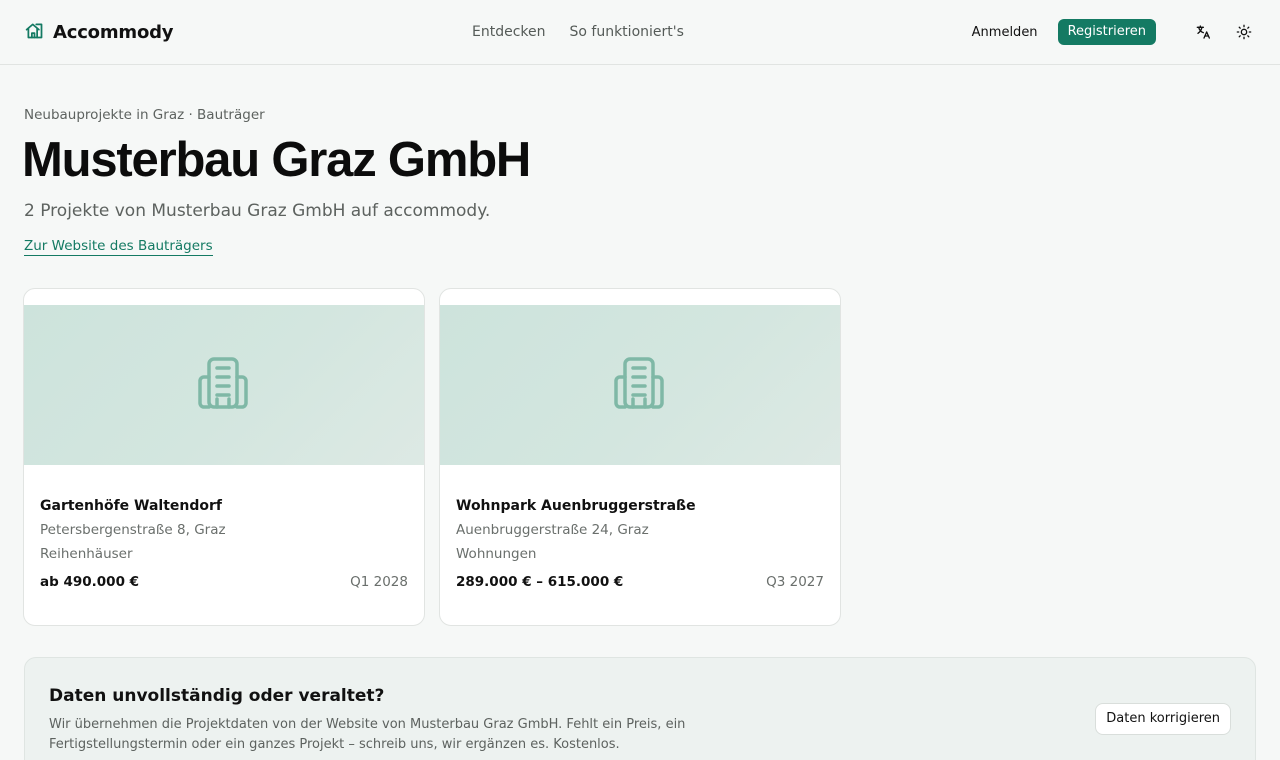 This screenshot has height=760, width=1280. I want to click on project-name: Gartenhöfe Waltendorf, so click(131, 506).